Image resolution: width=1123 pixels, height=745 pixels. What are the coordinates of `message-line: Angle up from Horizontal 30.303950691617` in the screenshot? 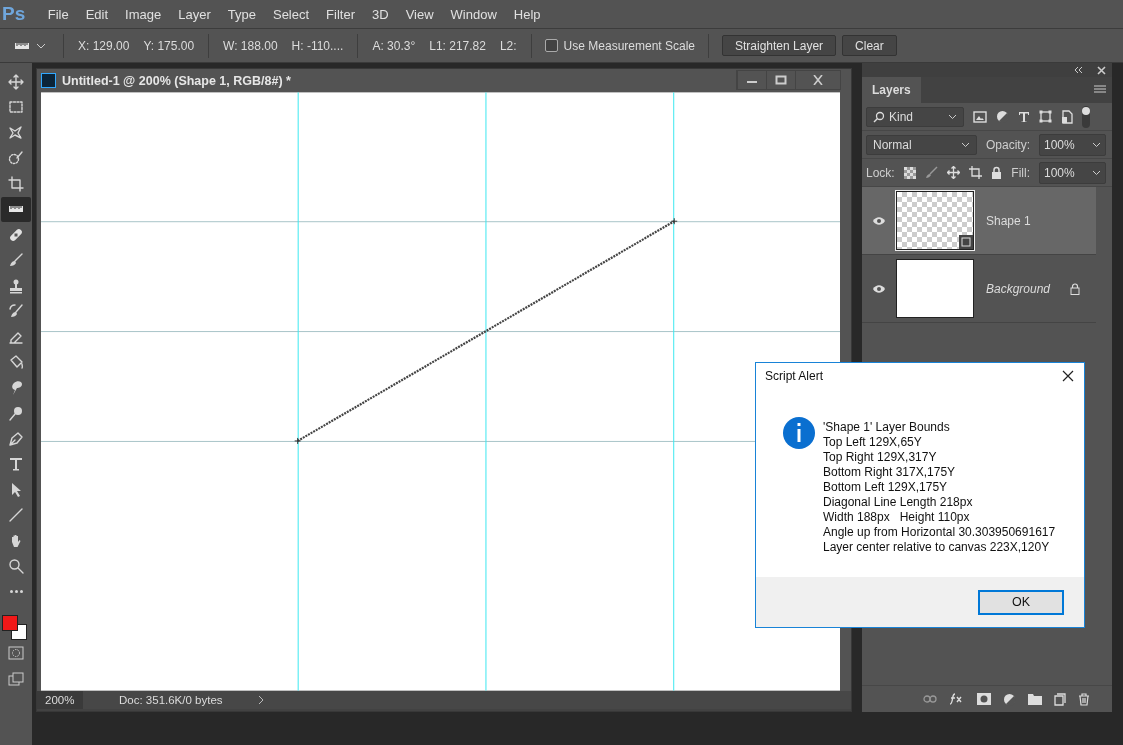 It's located at (939, 532).